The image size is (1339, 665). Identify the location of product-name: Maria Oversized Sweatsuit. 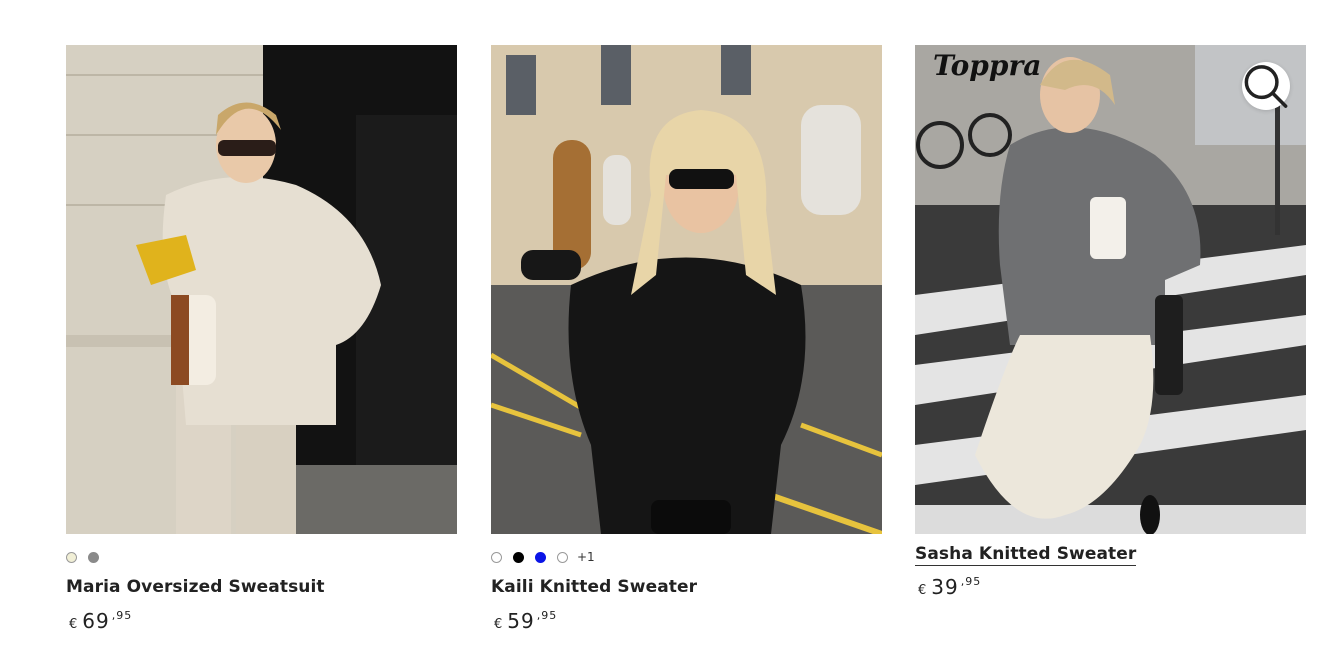
(261, 587).